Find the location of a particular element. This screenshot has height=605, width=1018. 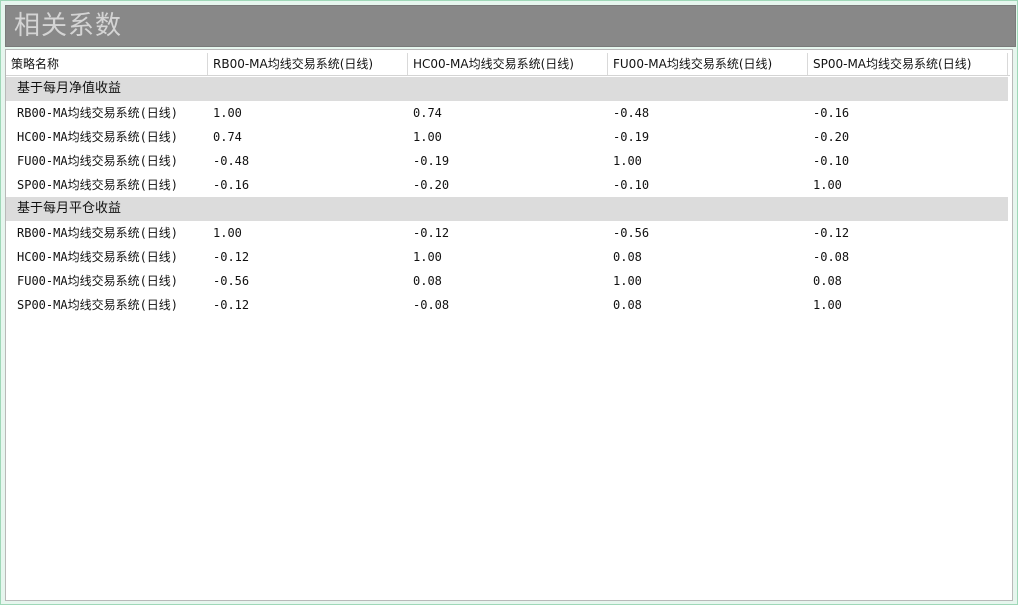

table-row: SP00-MA均线交易系统(日线) -0.16 -0.20 -0.10 1.00 is located at coordinates (507, 185).